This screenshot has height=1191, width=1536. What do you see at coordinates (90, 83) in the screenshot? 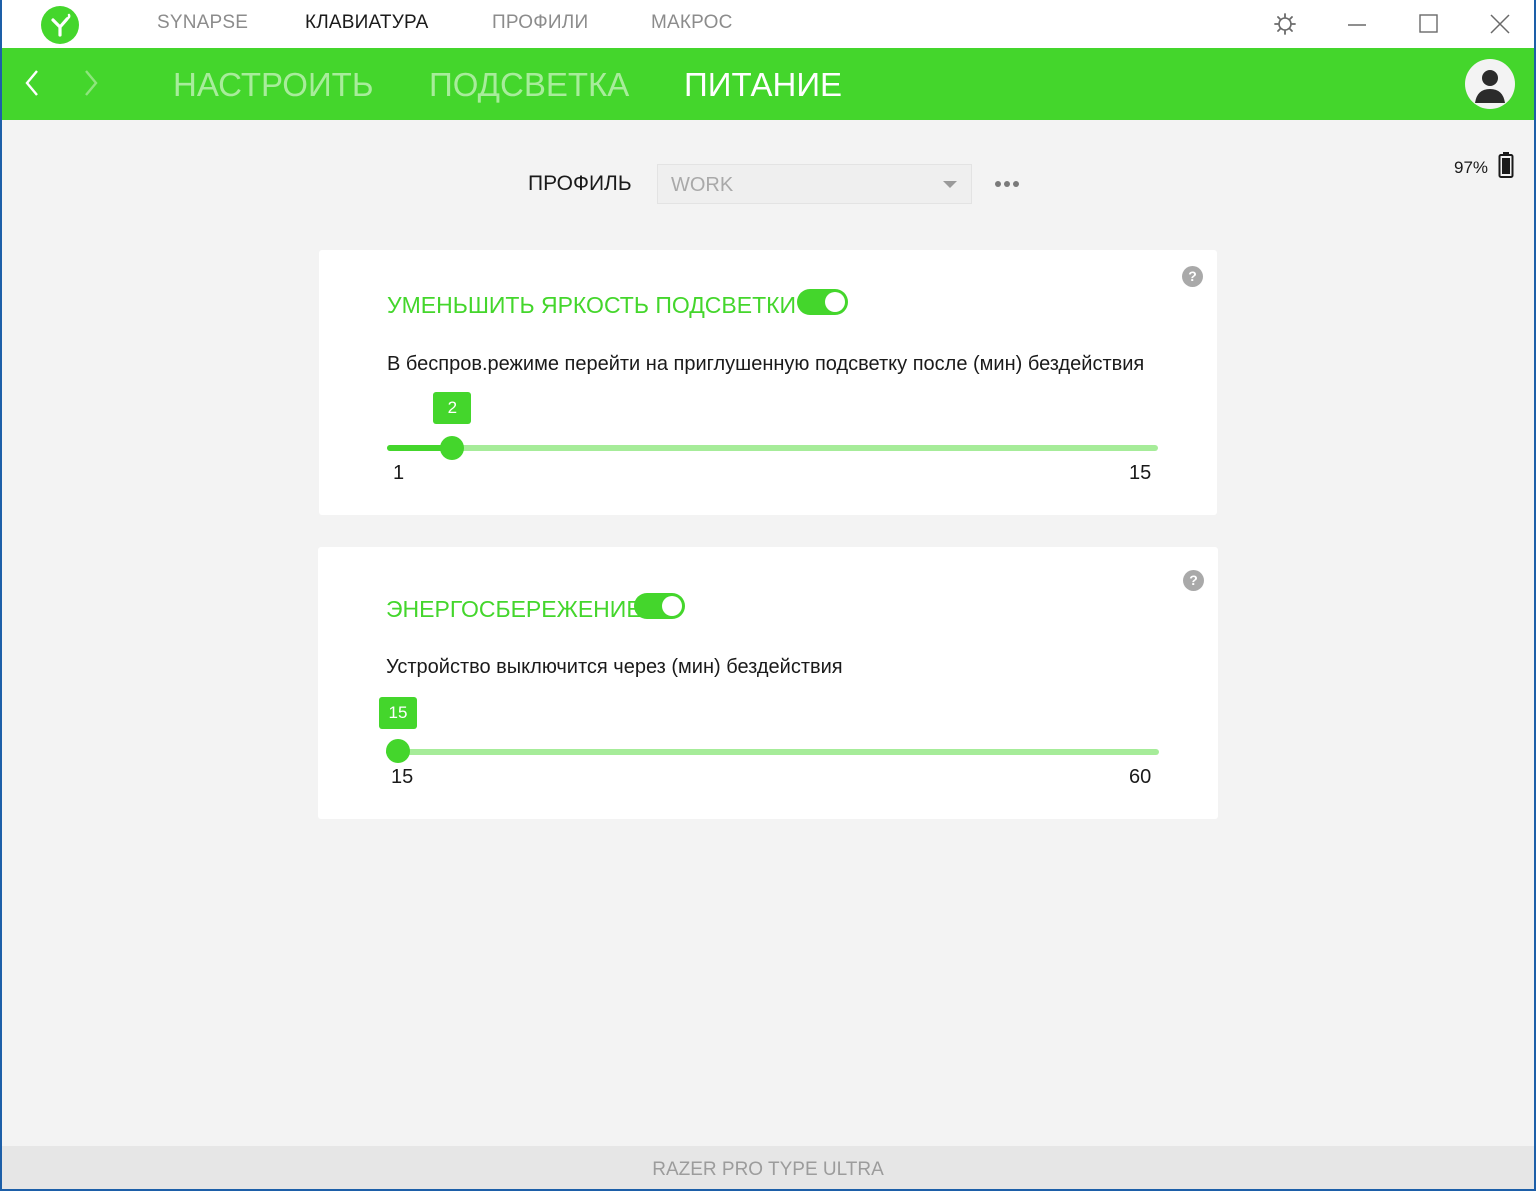
I see `forward-arrow-icon` at bounding box center [90, 83].